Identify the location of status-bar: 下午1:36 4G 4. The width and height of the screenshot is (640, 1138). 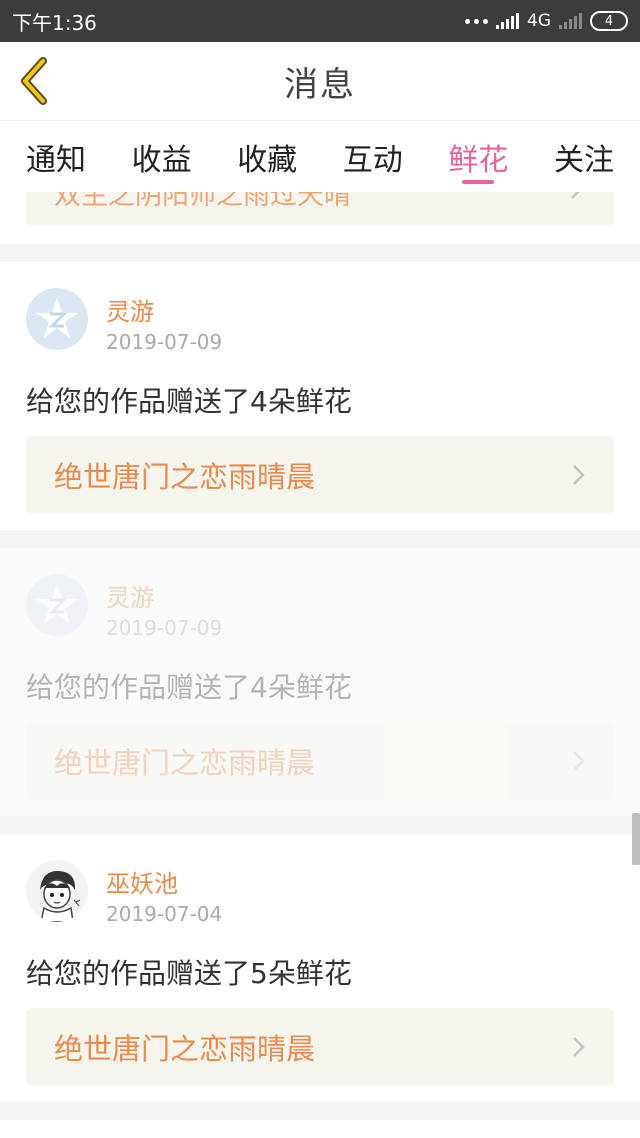
(320, 21).